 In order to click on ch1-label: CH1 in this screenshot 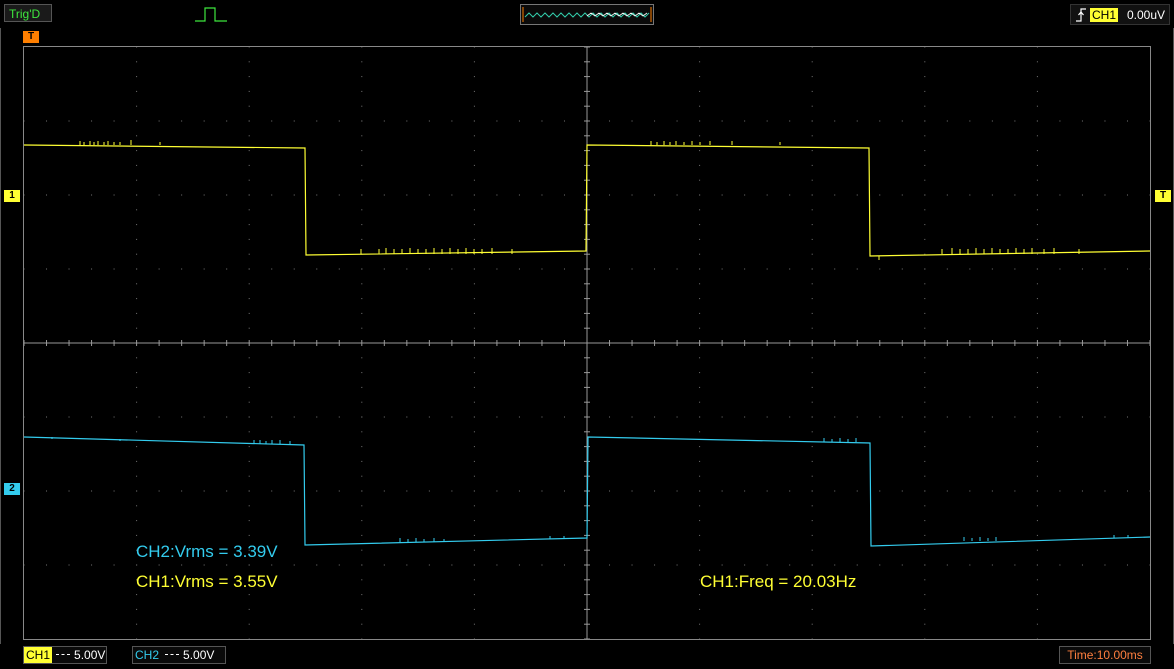, I will do `click(38, 655)`.